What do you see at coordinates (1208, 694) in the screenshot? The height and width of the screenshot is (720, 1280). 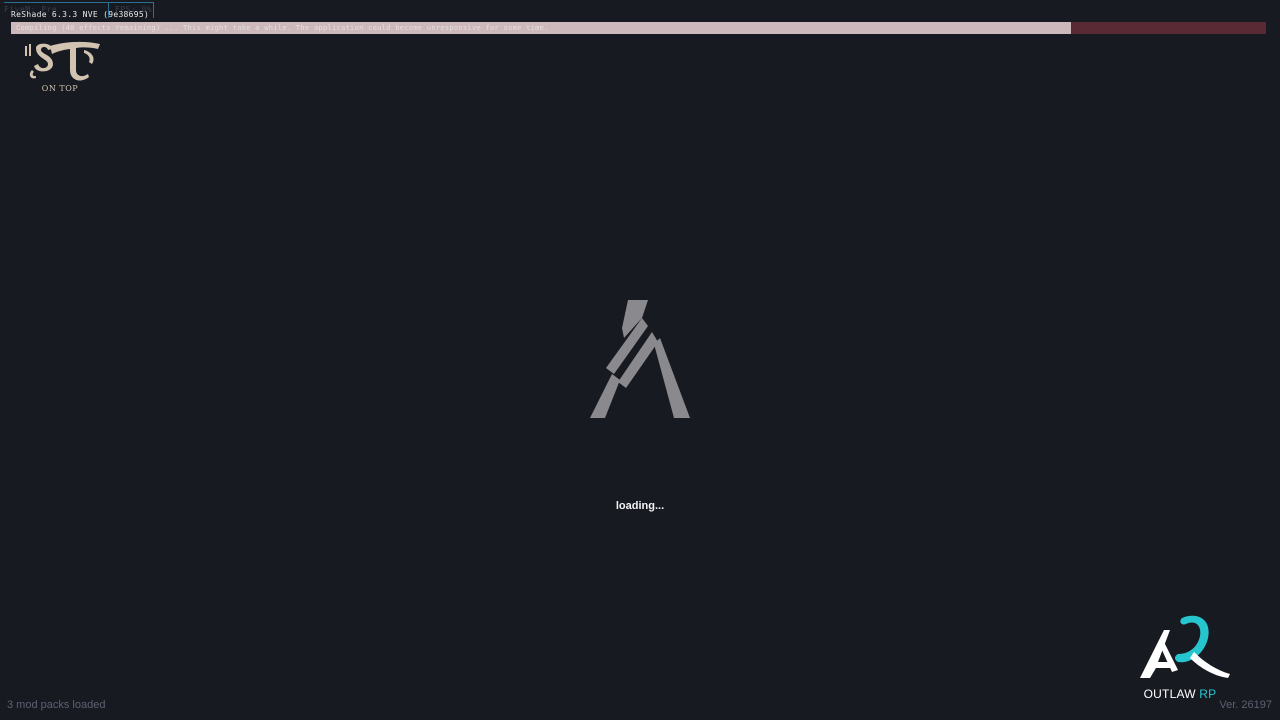 I see `brand-name-accent: RP` at bounding box center [1208, 694].